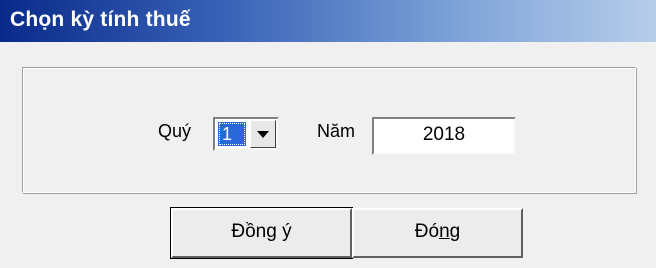 This screenshot has width=656, height=268. What do you see at coordinates (175, 131) in the screenshot?
I see `quarter-label: Quý` at bounding box center [175, 131].